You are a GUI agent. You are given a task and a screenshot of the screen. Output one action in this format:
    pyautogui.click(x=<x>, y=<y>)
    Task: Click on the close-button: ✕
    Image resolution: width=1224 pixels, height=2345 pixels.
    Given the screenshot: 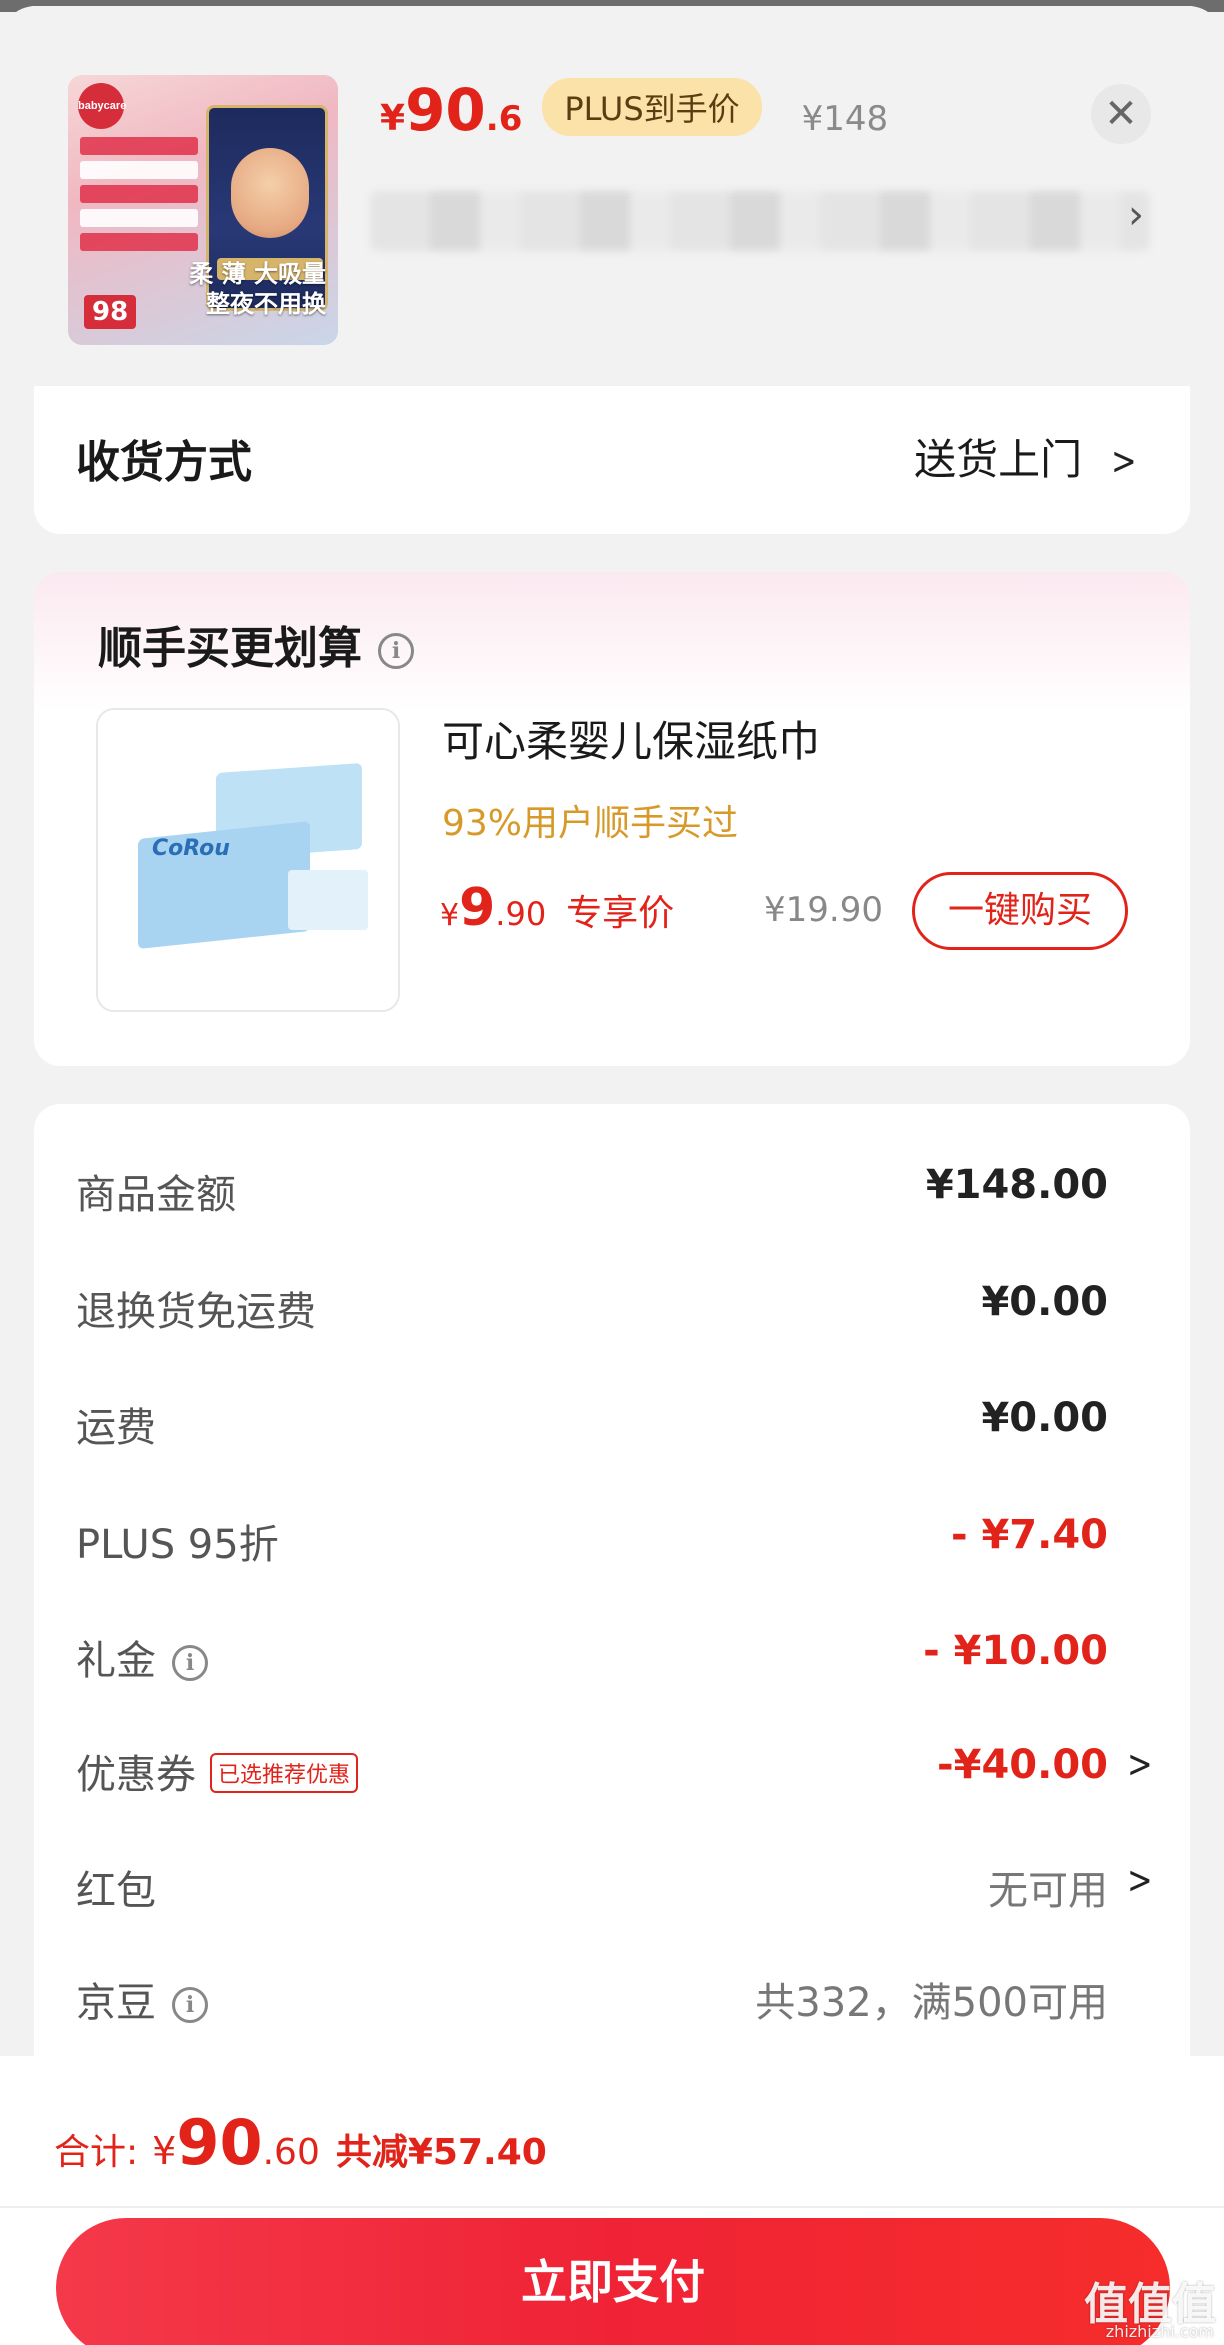 What is the action you would take?
    pyautogui.click(x=1121, y=114)
    